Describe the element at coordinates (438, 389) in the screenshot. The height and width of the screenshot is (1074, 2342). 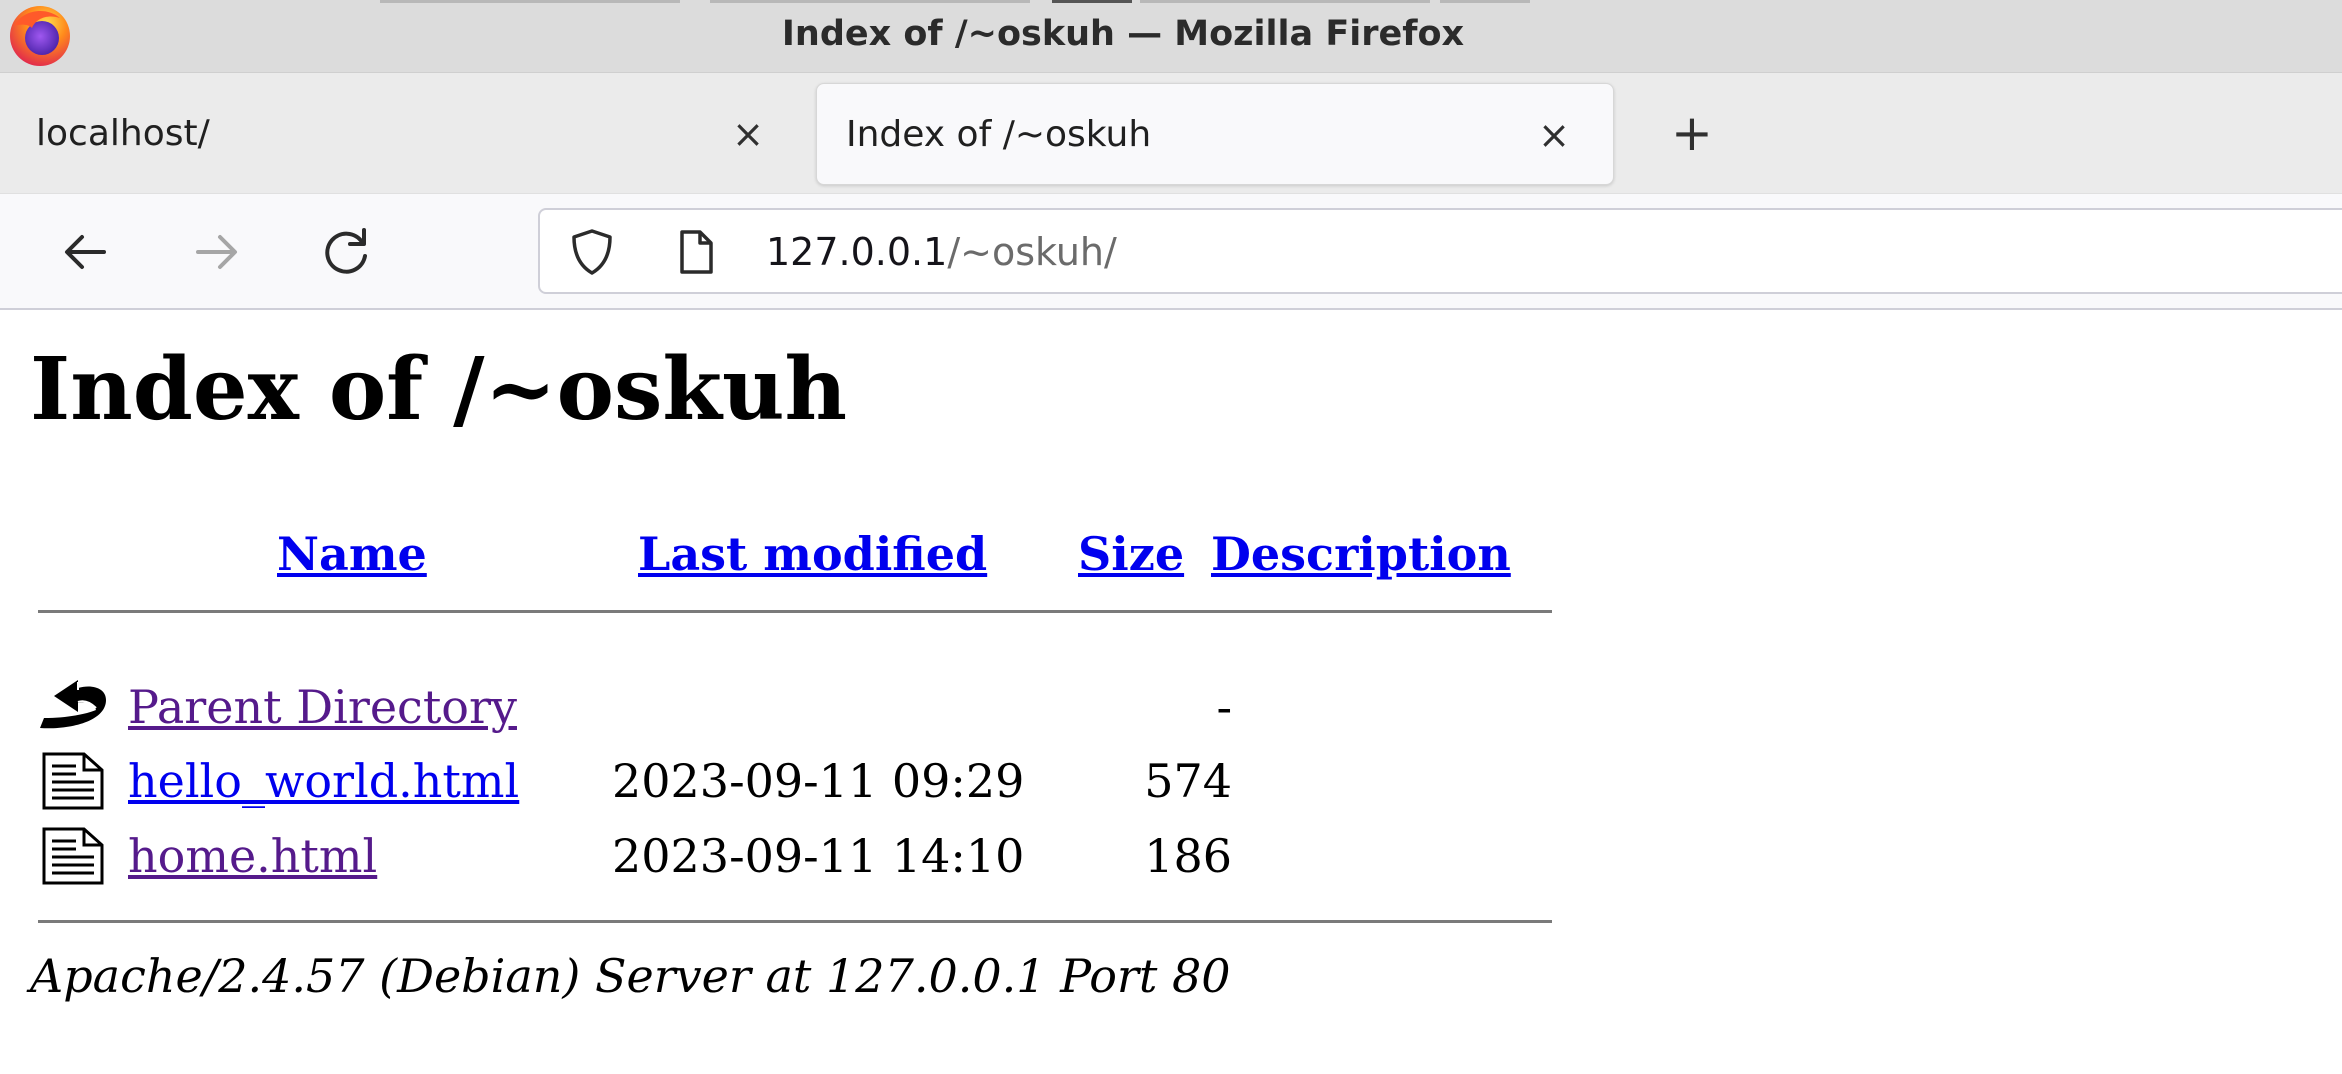
I see `page-title: Index of /~oskuh` at that location.